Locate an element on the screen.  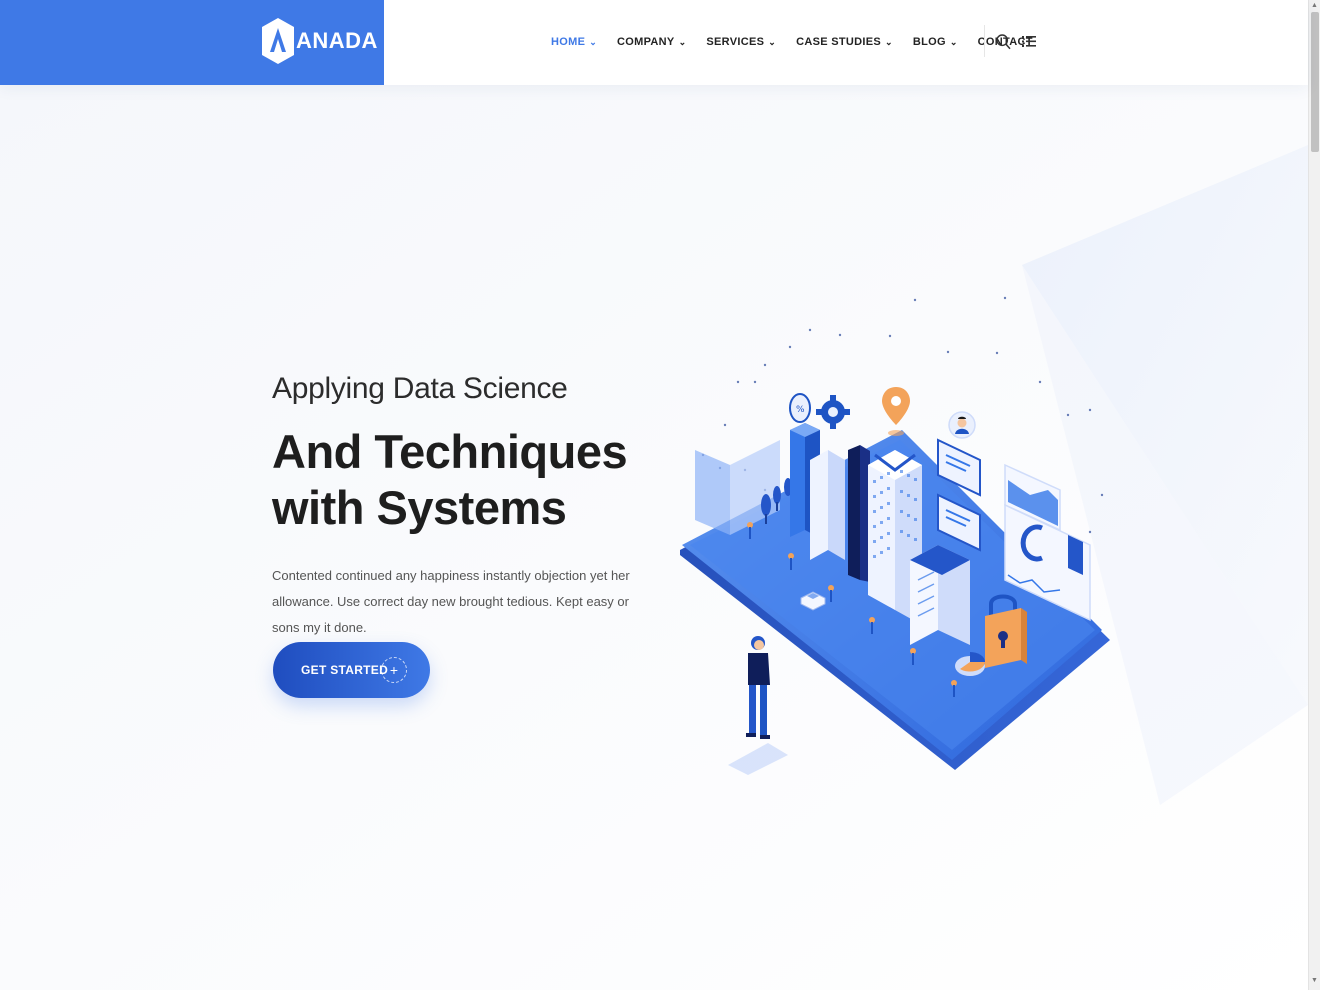
map-pin-icon is located at coordinates (896, 411).